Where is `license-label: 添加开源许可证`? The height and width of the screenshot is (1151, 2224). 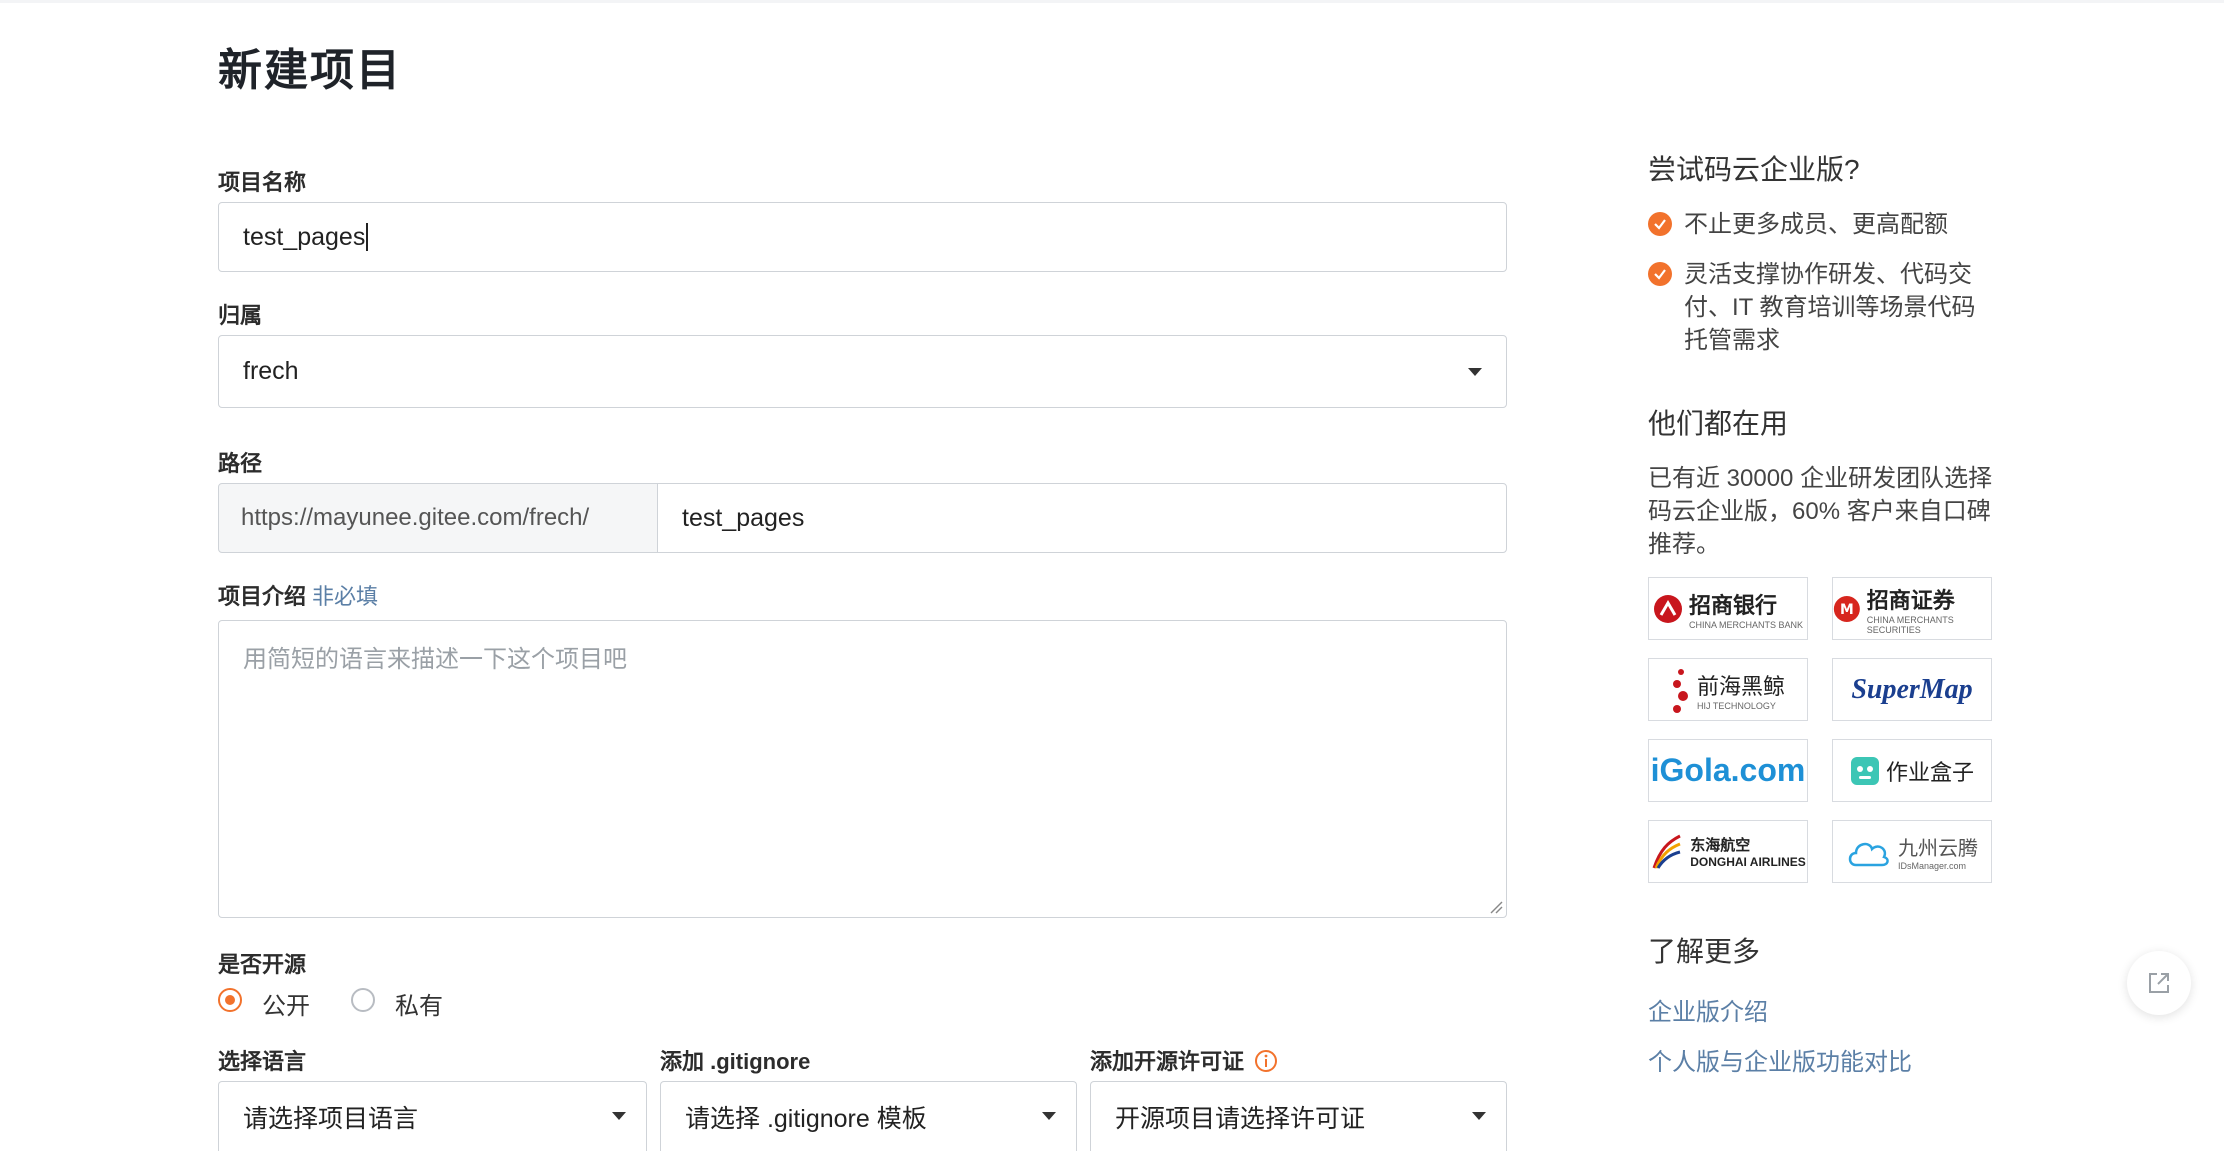
license-label: 添加开源许可证 is located at coordinates (1184, 1060).